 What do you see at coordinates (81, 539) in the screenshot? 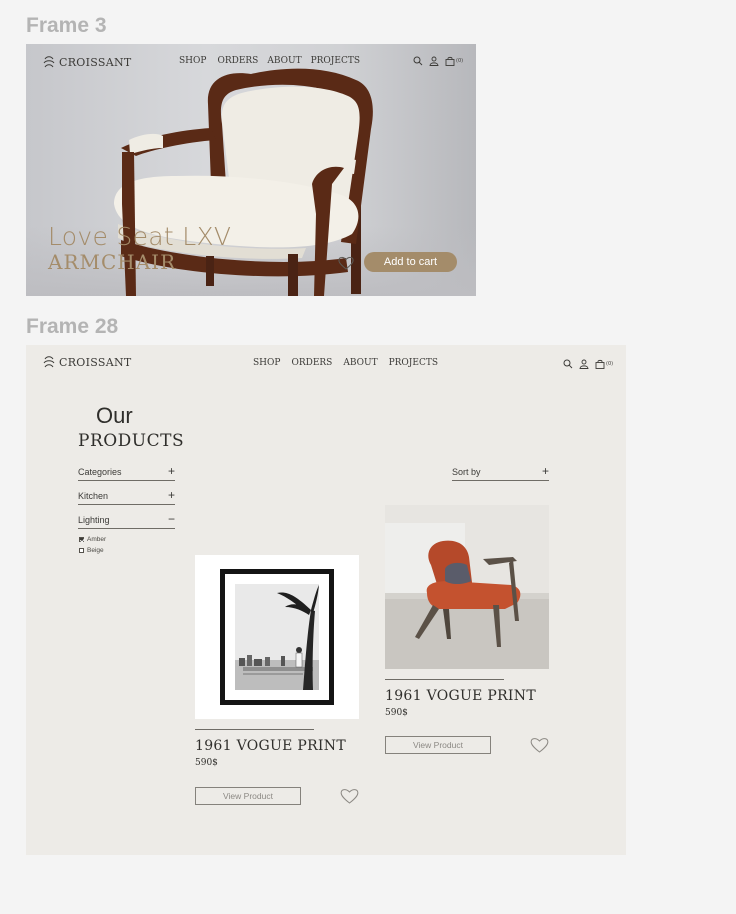
I see `checkbox-checked` at bounding box center [81, 539].